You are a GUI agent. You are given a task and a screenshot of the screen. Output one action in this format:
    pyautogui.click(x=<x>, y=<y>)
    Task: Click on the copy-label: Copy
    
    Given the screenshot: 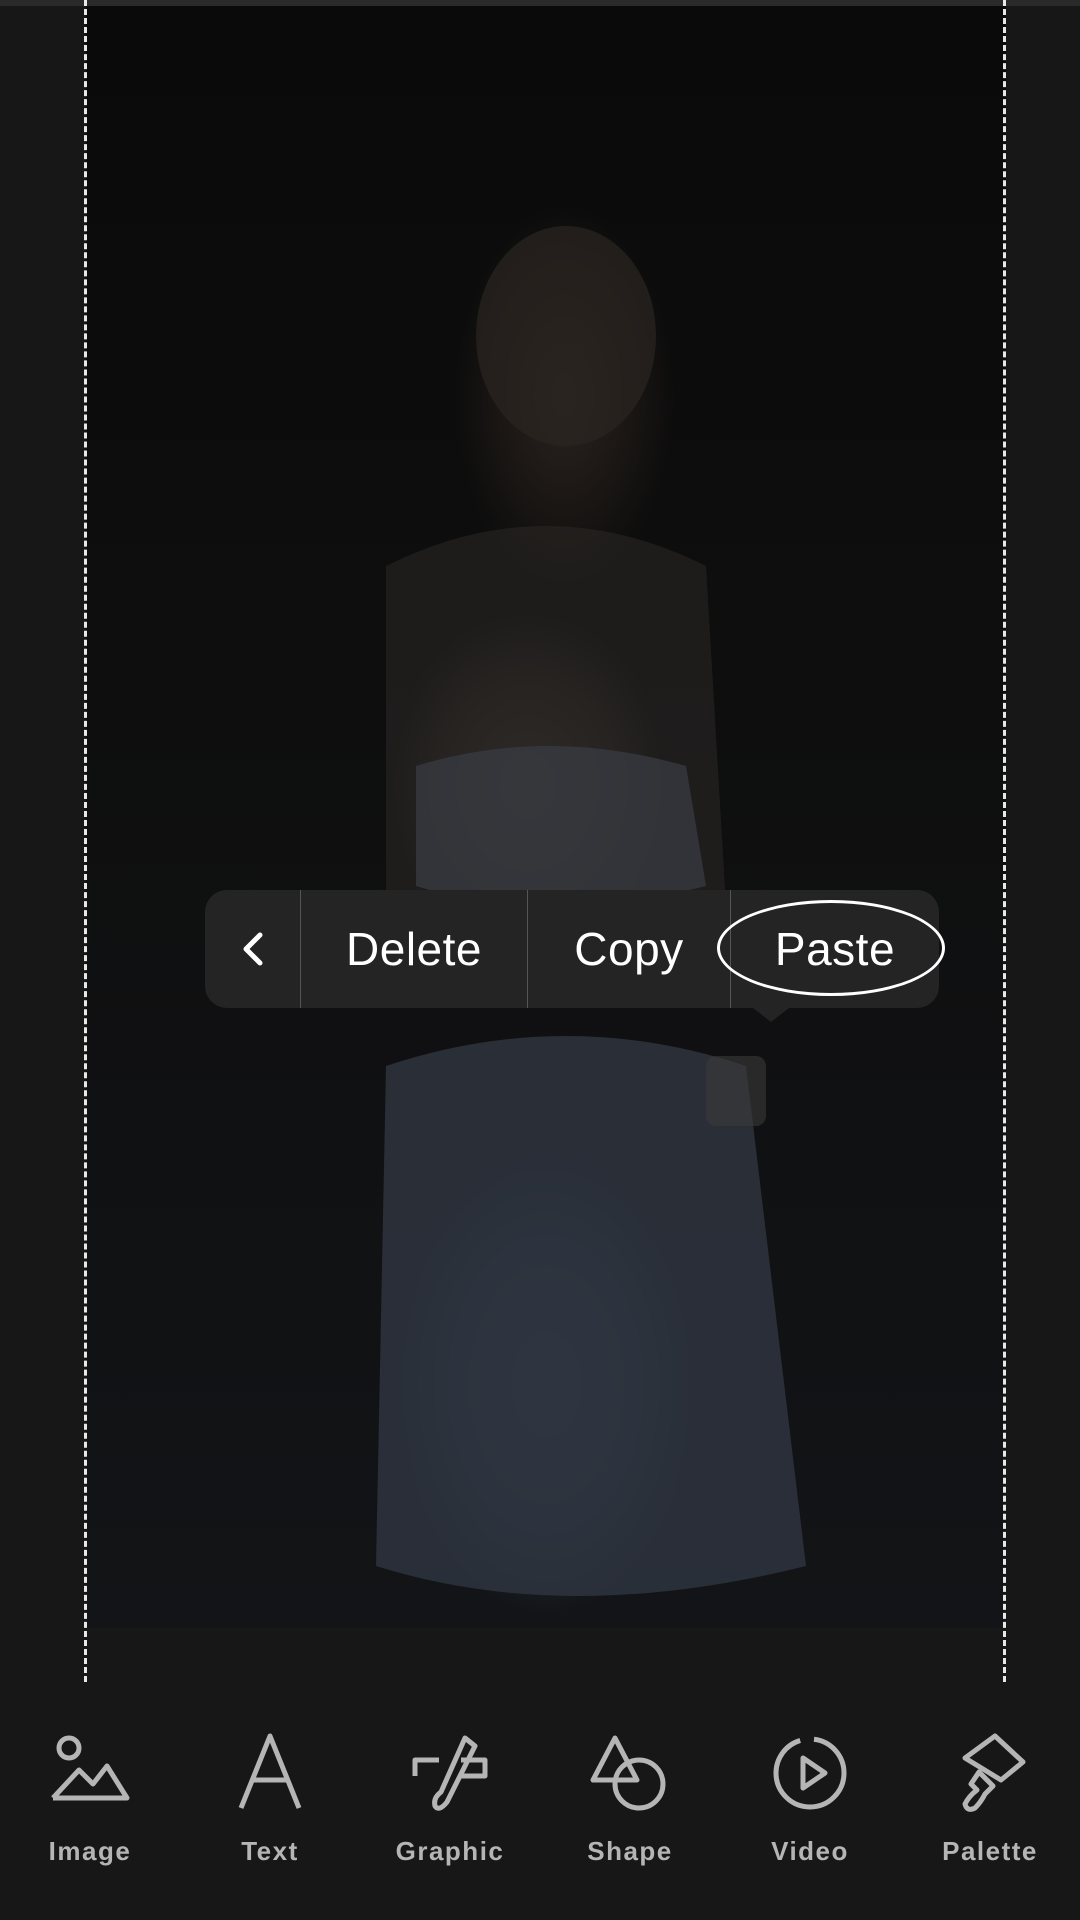 What is the action you would take?
    pyautogui.click(x=629, y=949)
    